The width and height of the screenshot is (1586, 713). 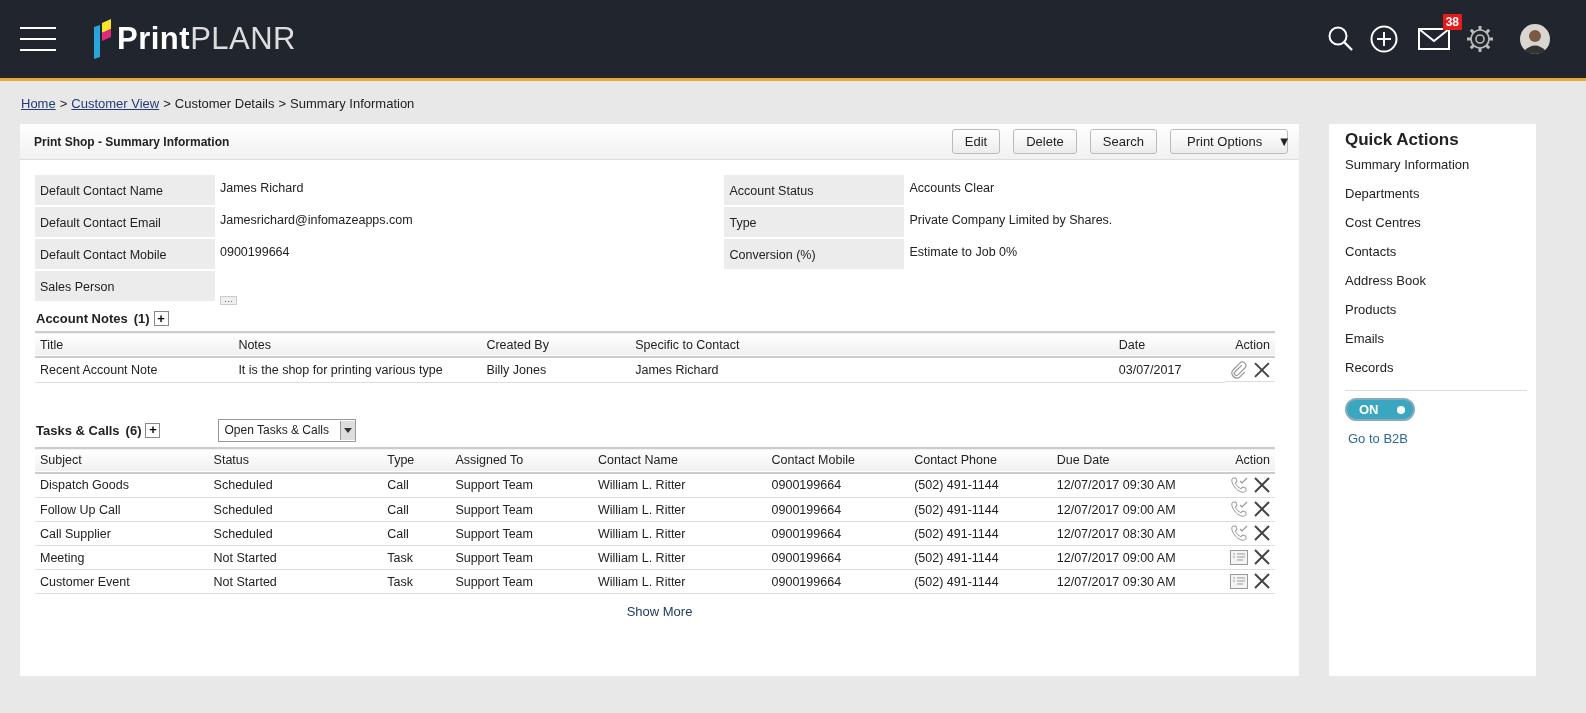 What do you see at coordinates (516, 369) in the screenshot?
I see `table-cell: Billy Jones` at bounding box center [516, 369].